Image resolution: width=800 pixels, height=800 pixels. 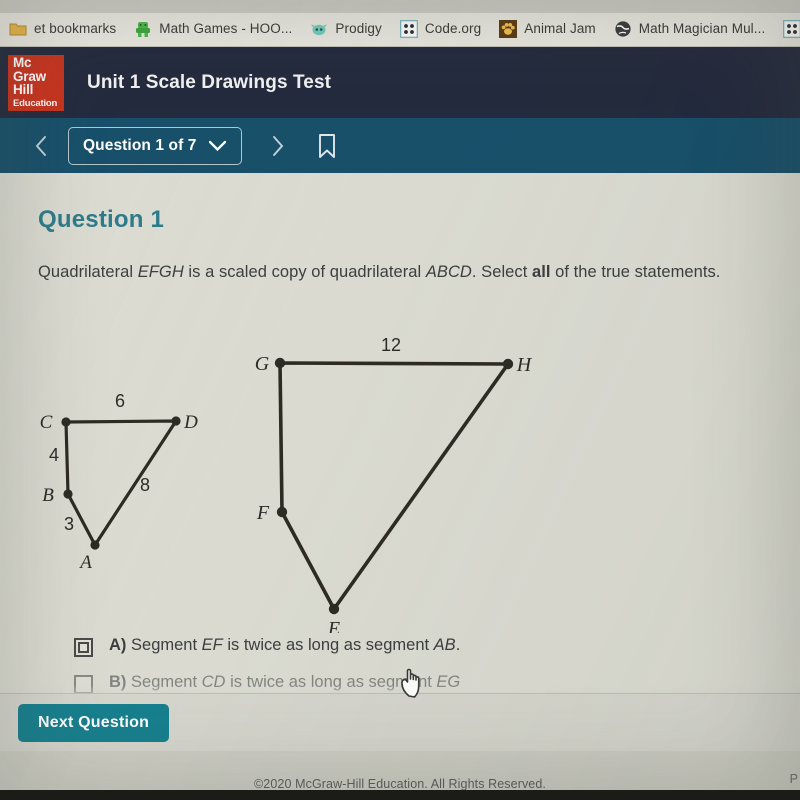 I want to click on logo-line-4: Education, so click(x=35, y=103).